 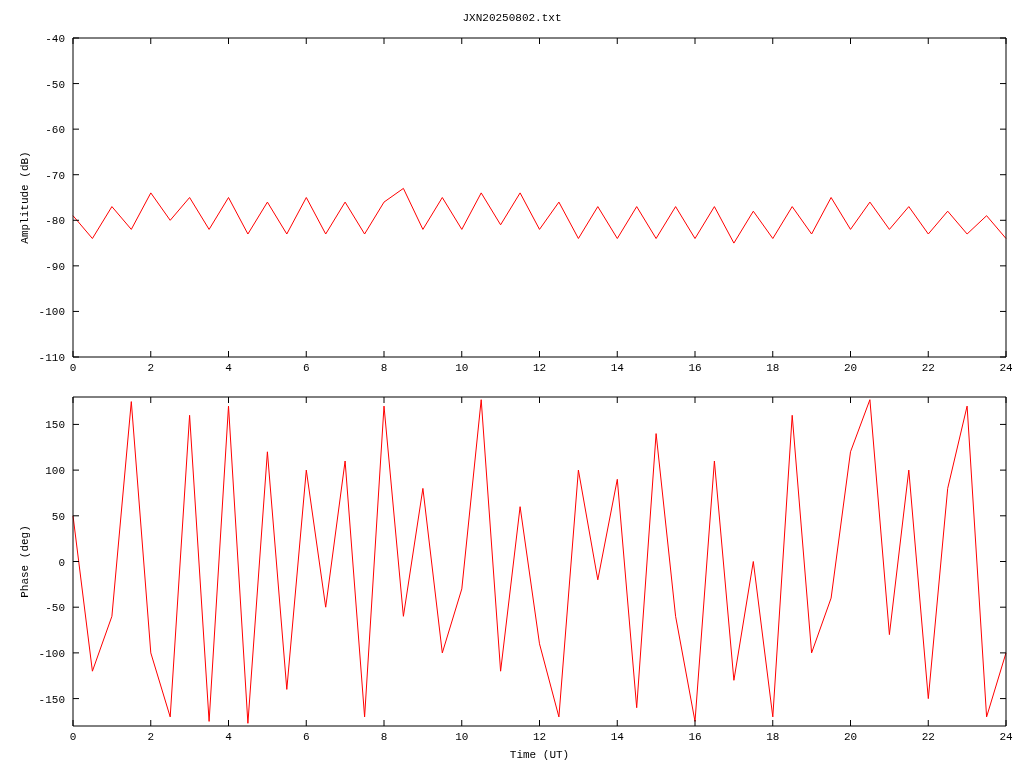 What do you see at coordinates (55, 175) in the screenshot?
I see `y-tick-label: -70` at bounding box center [55, 175].